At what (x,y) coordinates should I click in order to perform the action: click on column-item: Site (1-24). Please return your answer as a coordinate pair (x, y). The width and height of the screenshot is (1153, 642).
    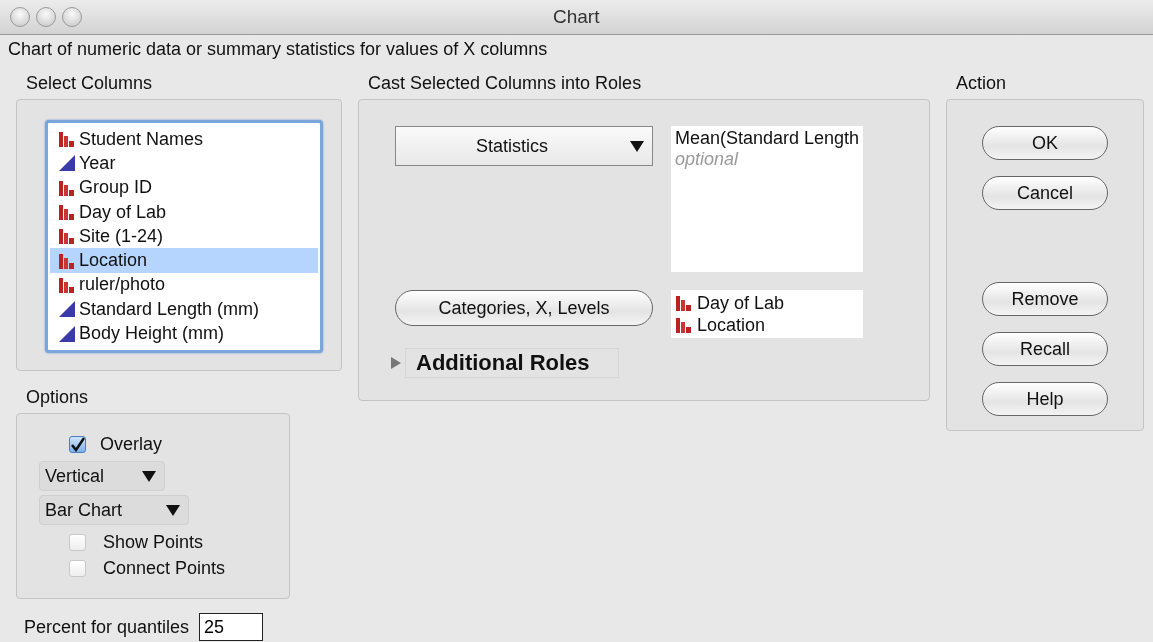
    Looking at the image, I should click on (184, 236).